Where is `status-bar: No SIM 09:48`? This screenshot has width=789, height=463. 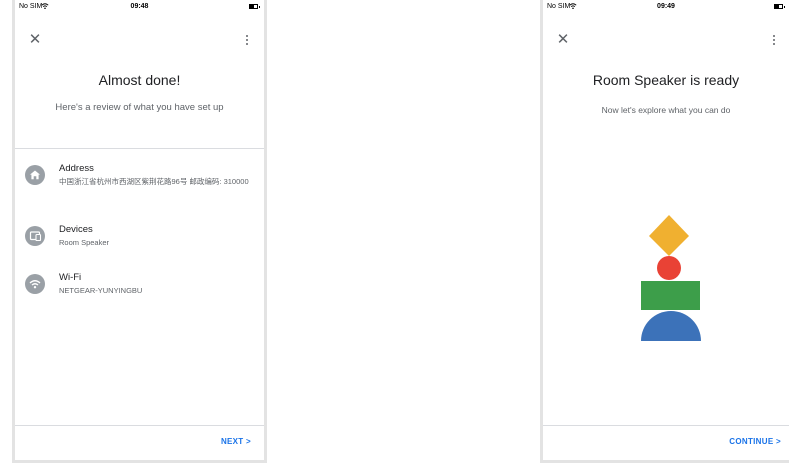
status-bar: No SIM 09:48 is located at coordinates (139, 6).